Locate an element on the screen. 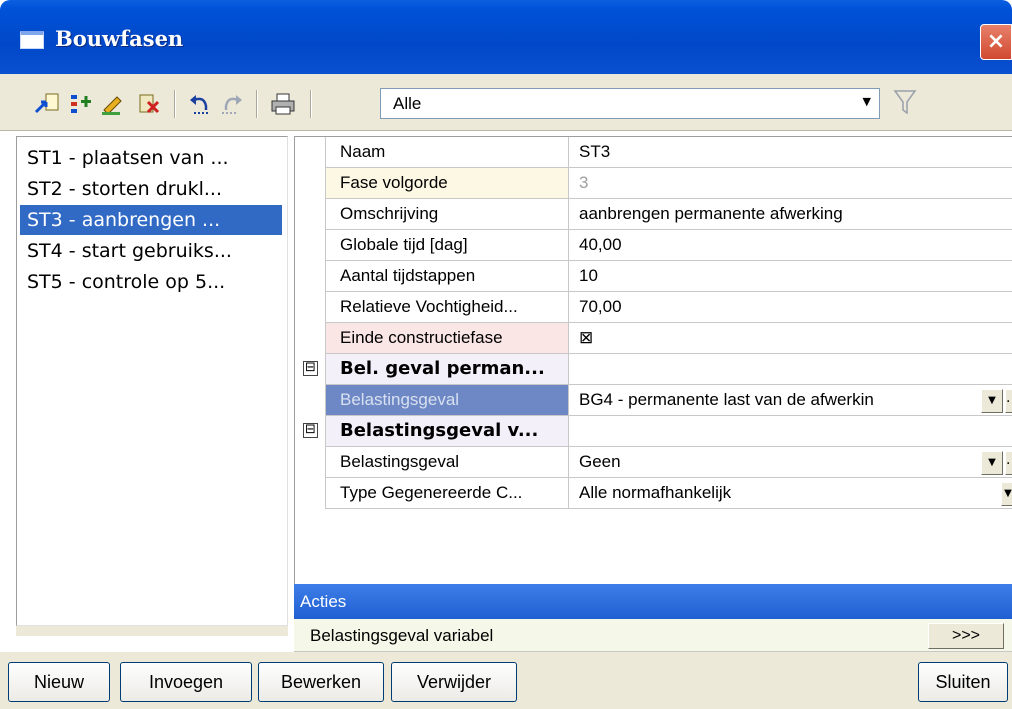 This screenshot has height=709, width=1012. property-name: Aantal tijdstappen is located at coordinates (447, 276).